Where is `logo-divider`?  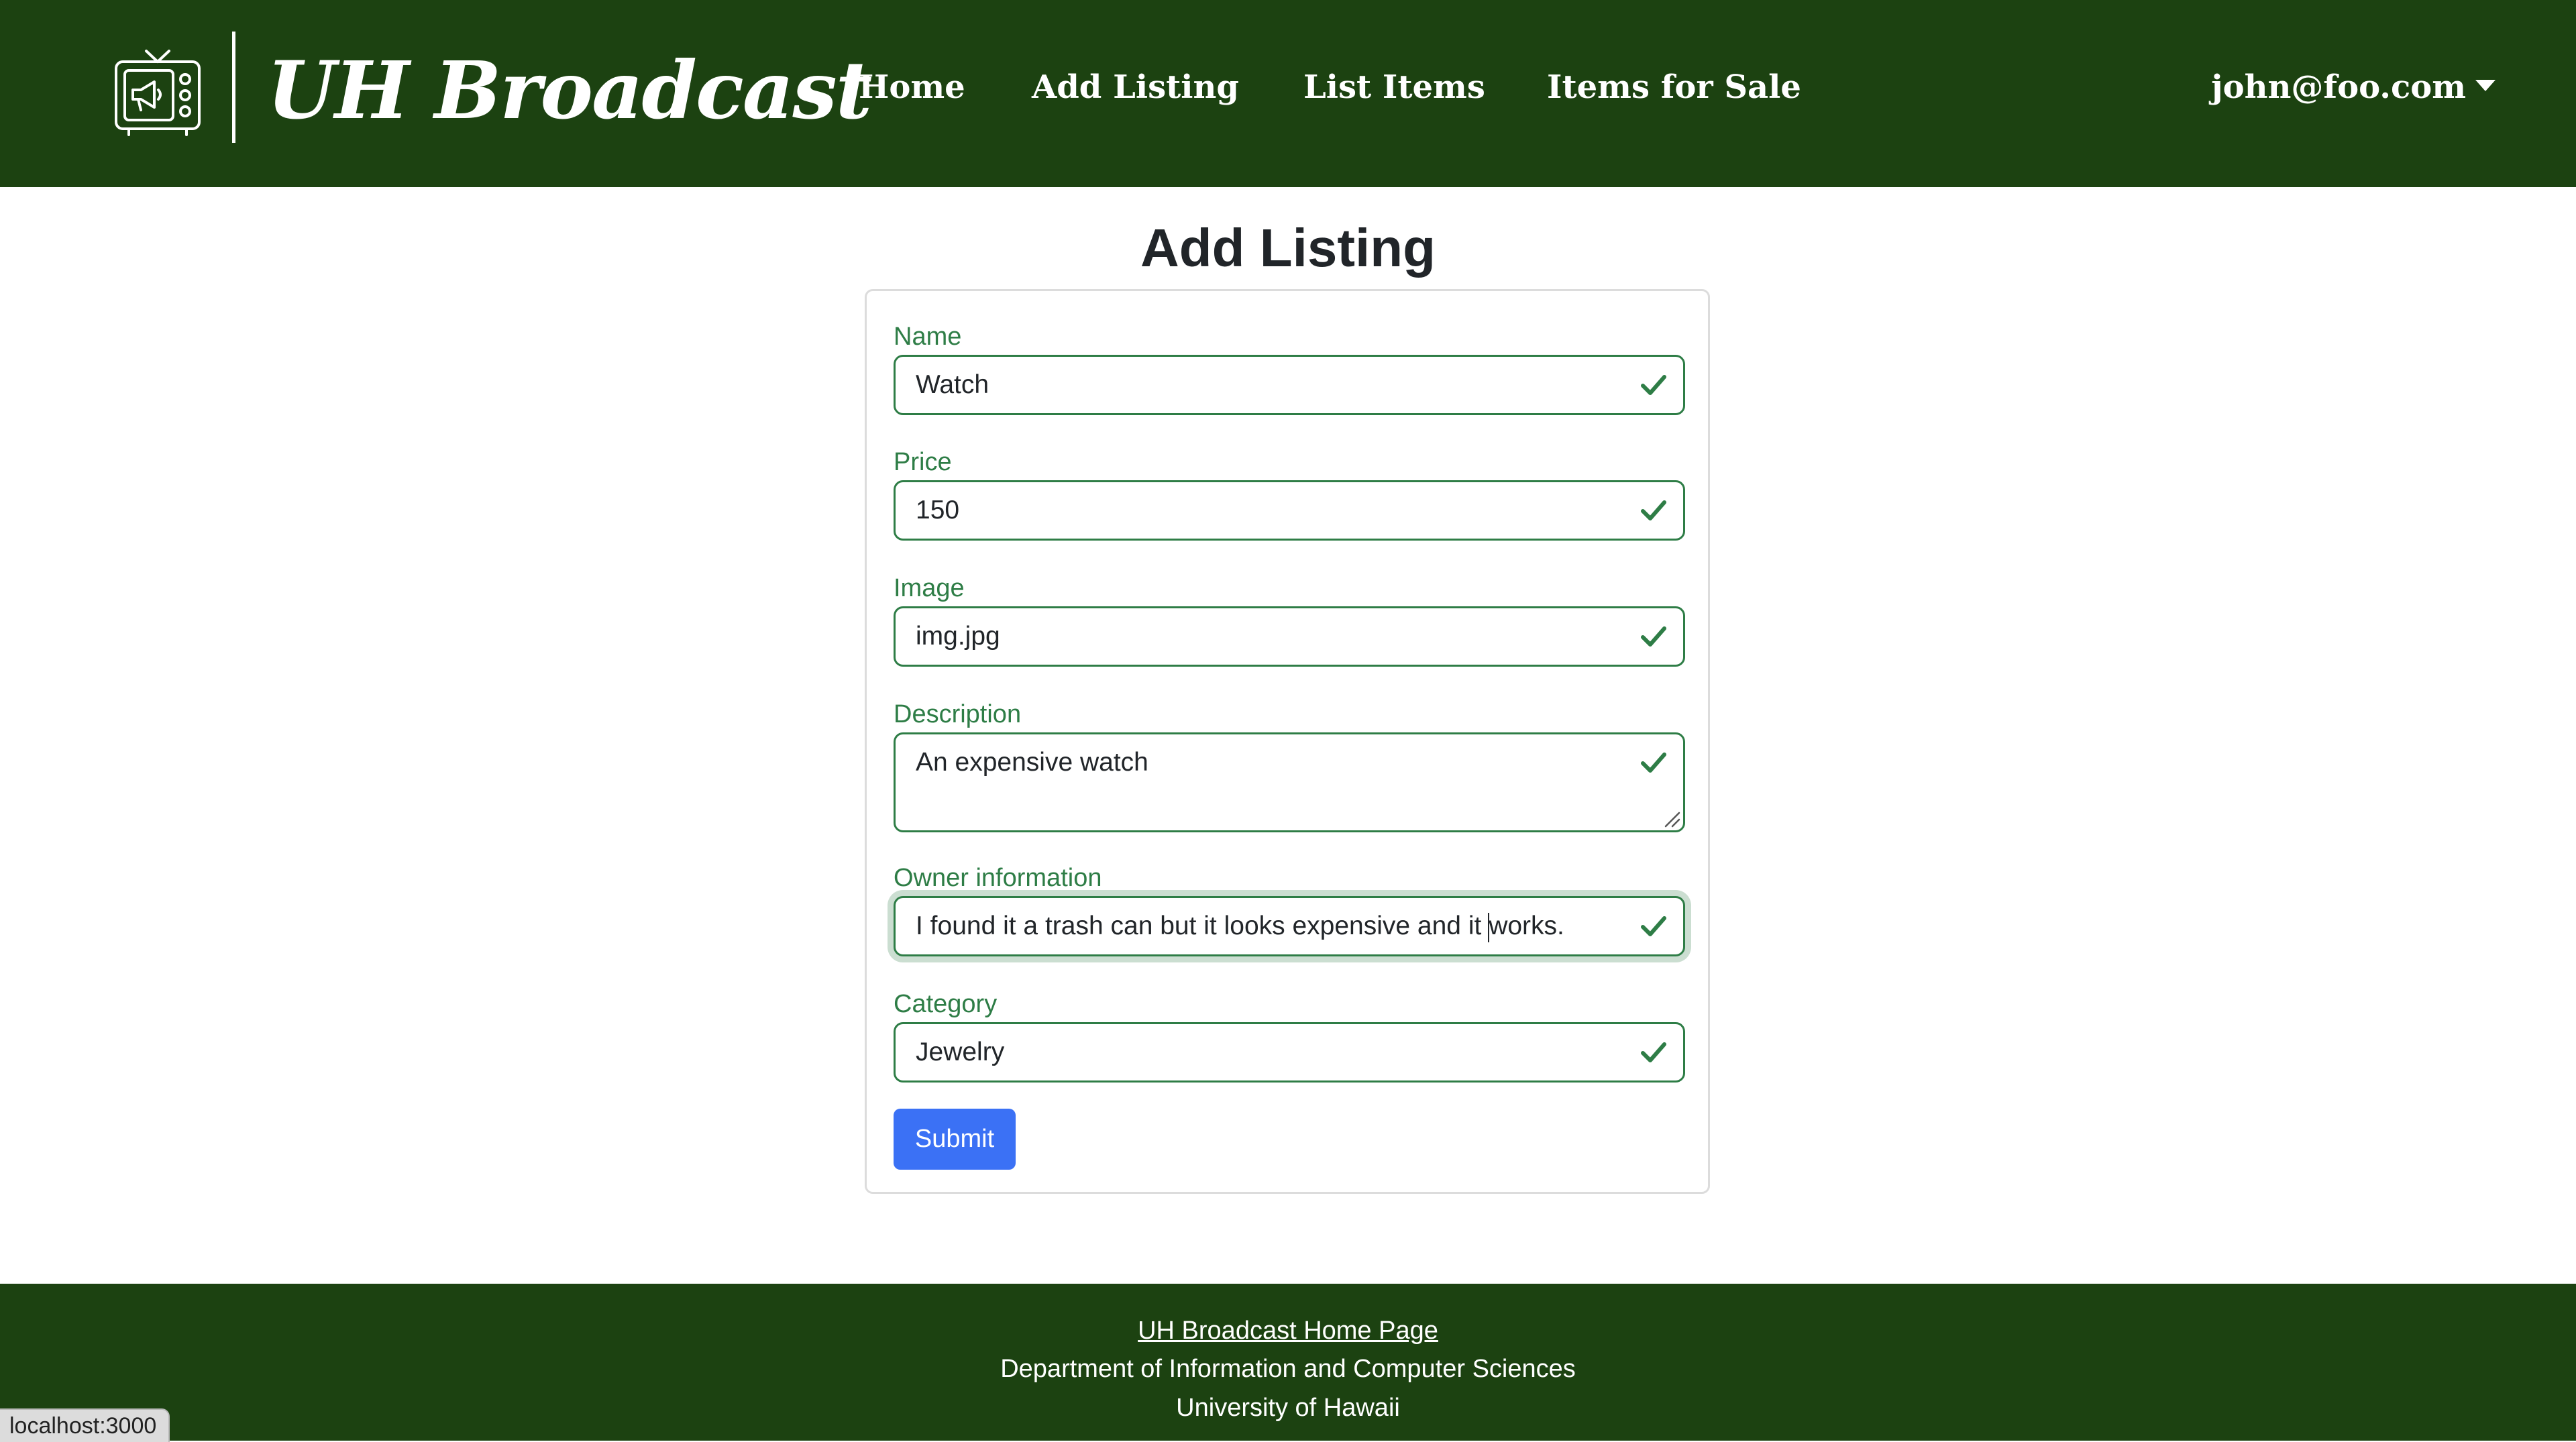 logo-divider is located at coordinates (233, 87).